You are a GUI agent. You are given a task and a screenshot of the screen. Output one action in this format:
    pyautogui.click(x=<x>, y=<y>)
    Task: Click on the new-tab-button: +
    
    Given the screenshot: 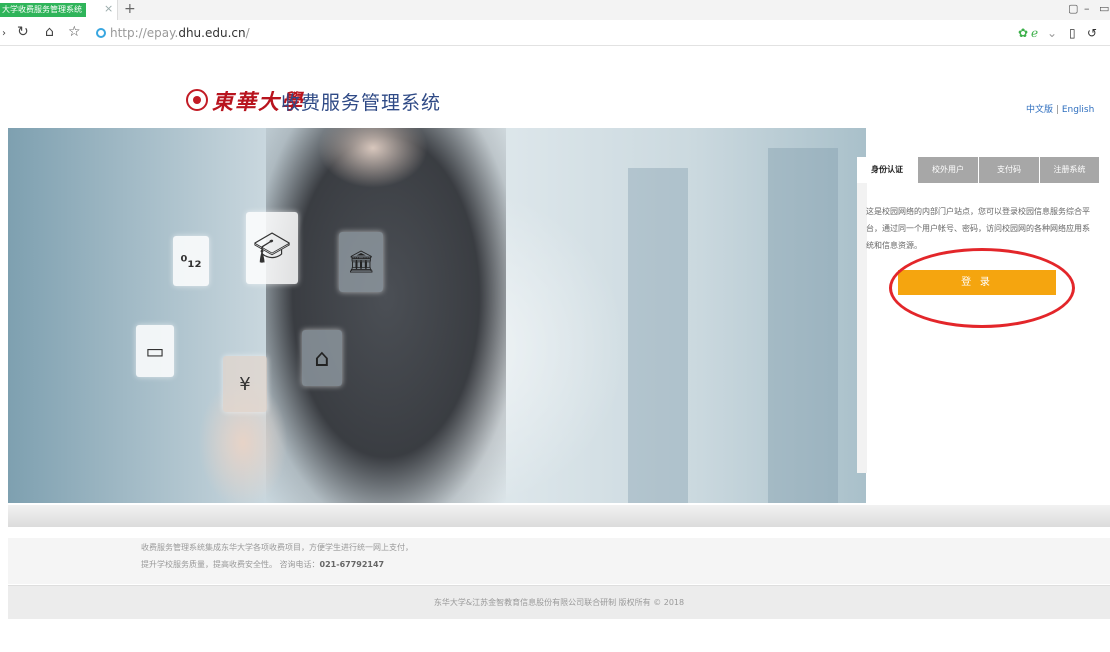 What is the action you would take?
    pyautogui.click(x=130, y=9)
    